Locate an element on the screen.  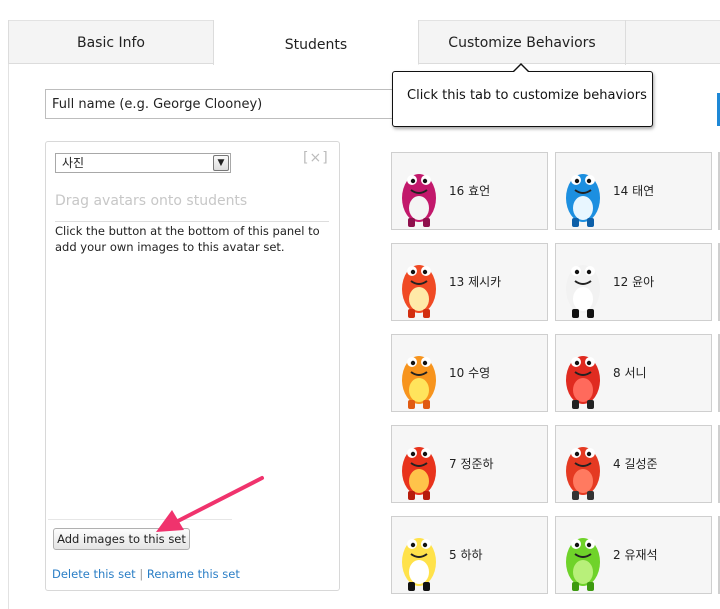
student-name-label: 5 하하 is located at coordinates (466, 555).